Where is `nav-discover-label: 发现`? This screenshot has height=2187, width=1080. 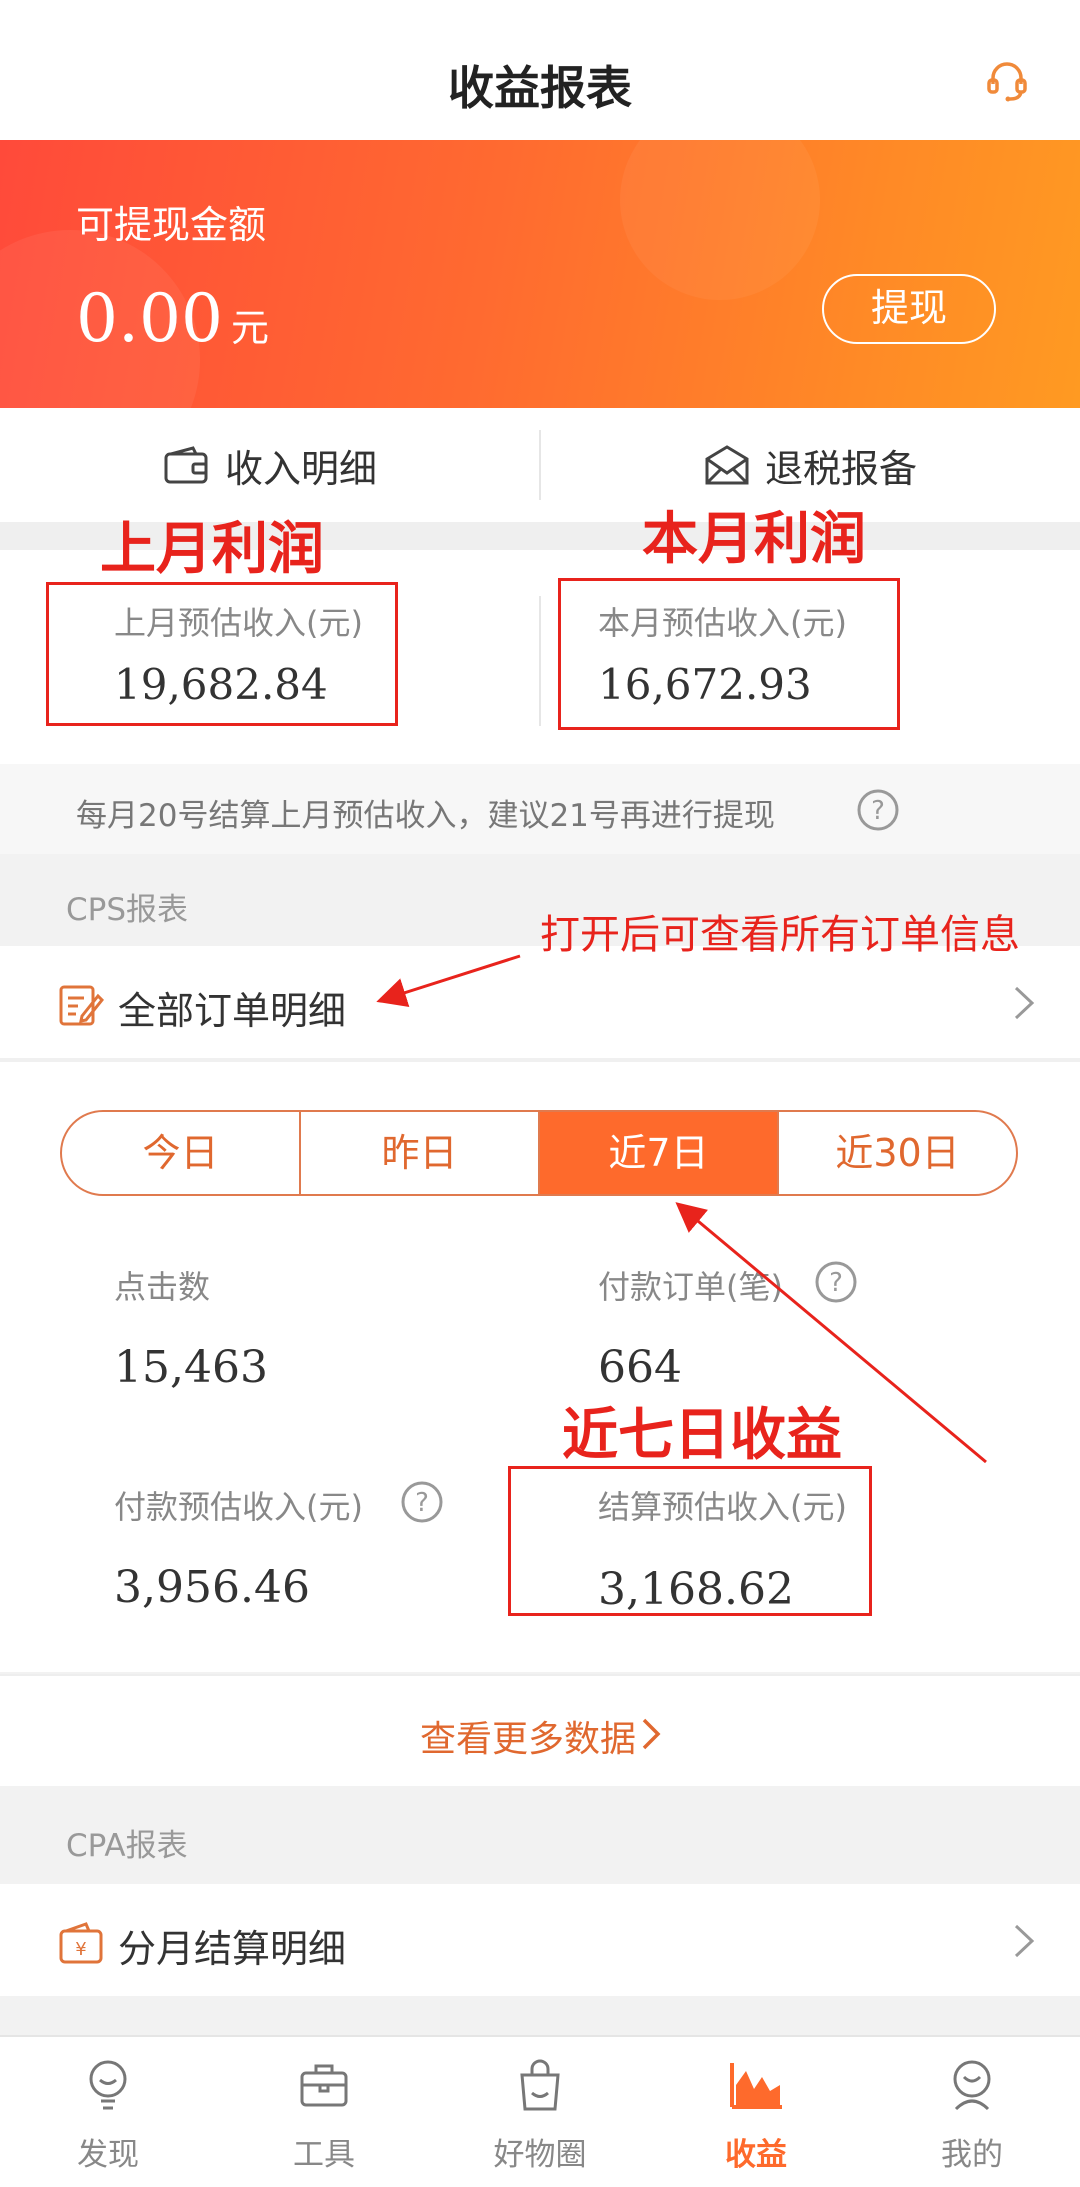 nav-discover-label: 发现 is located at coordinates (108, 2155).